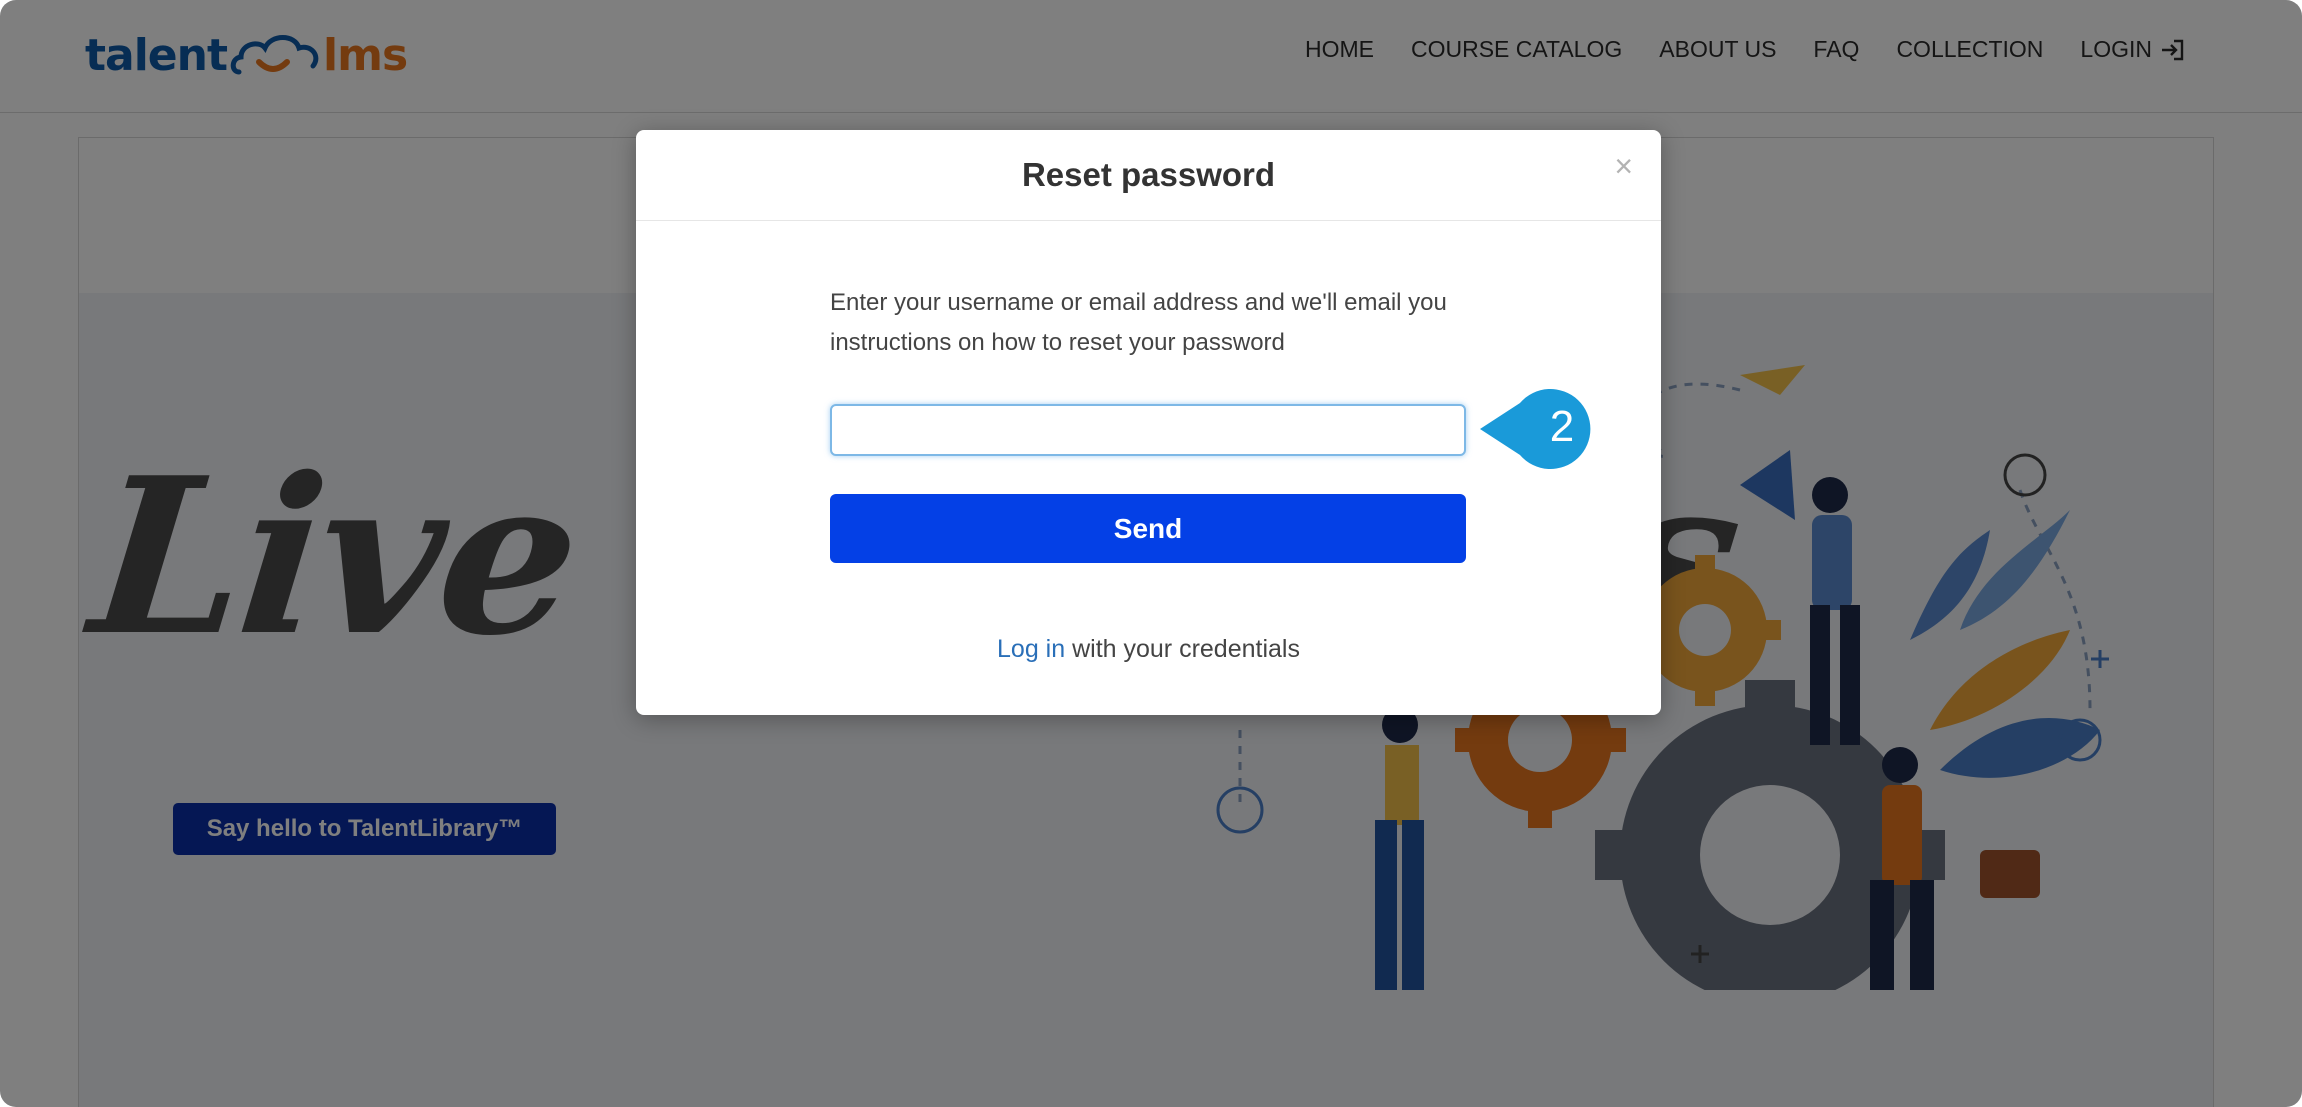 Image resolution: width=2302 pixels, height=1107 pixels. I want to click on username-email-input, so click(1148, 430).